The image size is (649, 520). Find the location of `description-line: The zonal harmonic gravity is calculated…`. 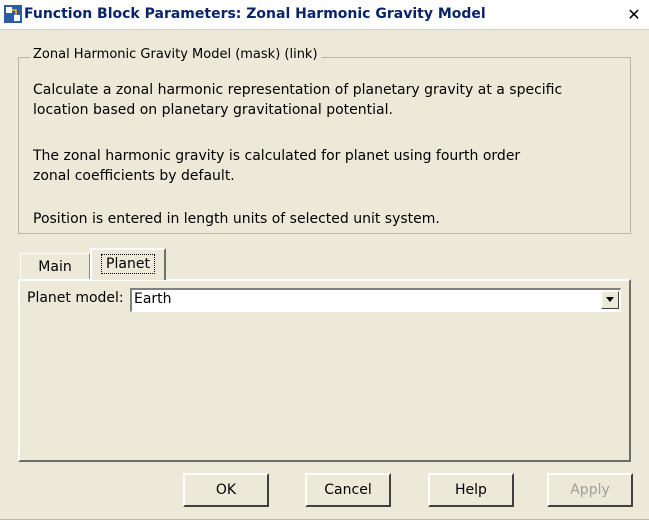

description-line: The zonal harmonic gravity is calculated… is located at coordinates (277, 156).